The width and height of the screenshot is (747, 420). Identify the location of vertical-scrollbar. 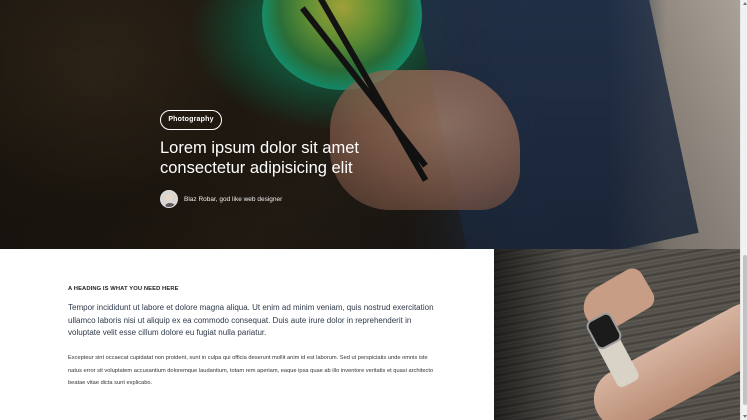
(743, 210).